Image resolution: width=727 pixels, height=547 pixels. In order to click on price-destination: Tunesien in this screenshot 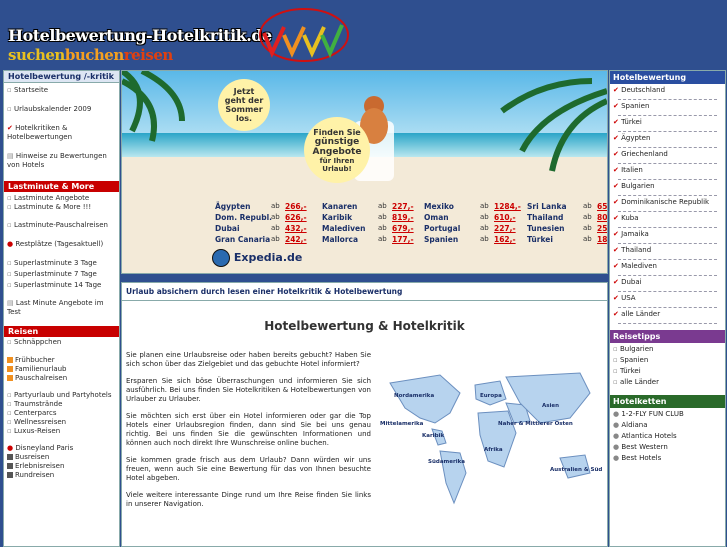, I will do `click(546, 228)`.